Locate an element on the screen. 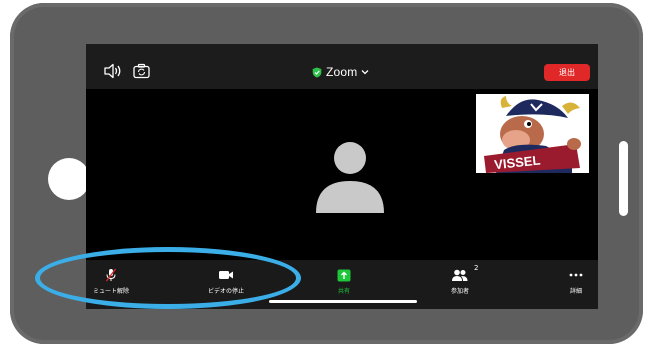 The image size is (653, 348). participants-label: 参加者 is located at coordinates (459, 291).